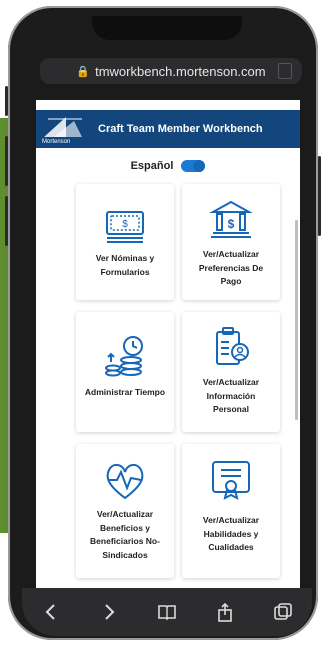 The height and width of the screenshot is (646, 322). I want to click on page-title: Craft Team Member Workbench, so click(180, 129).